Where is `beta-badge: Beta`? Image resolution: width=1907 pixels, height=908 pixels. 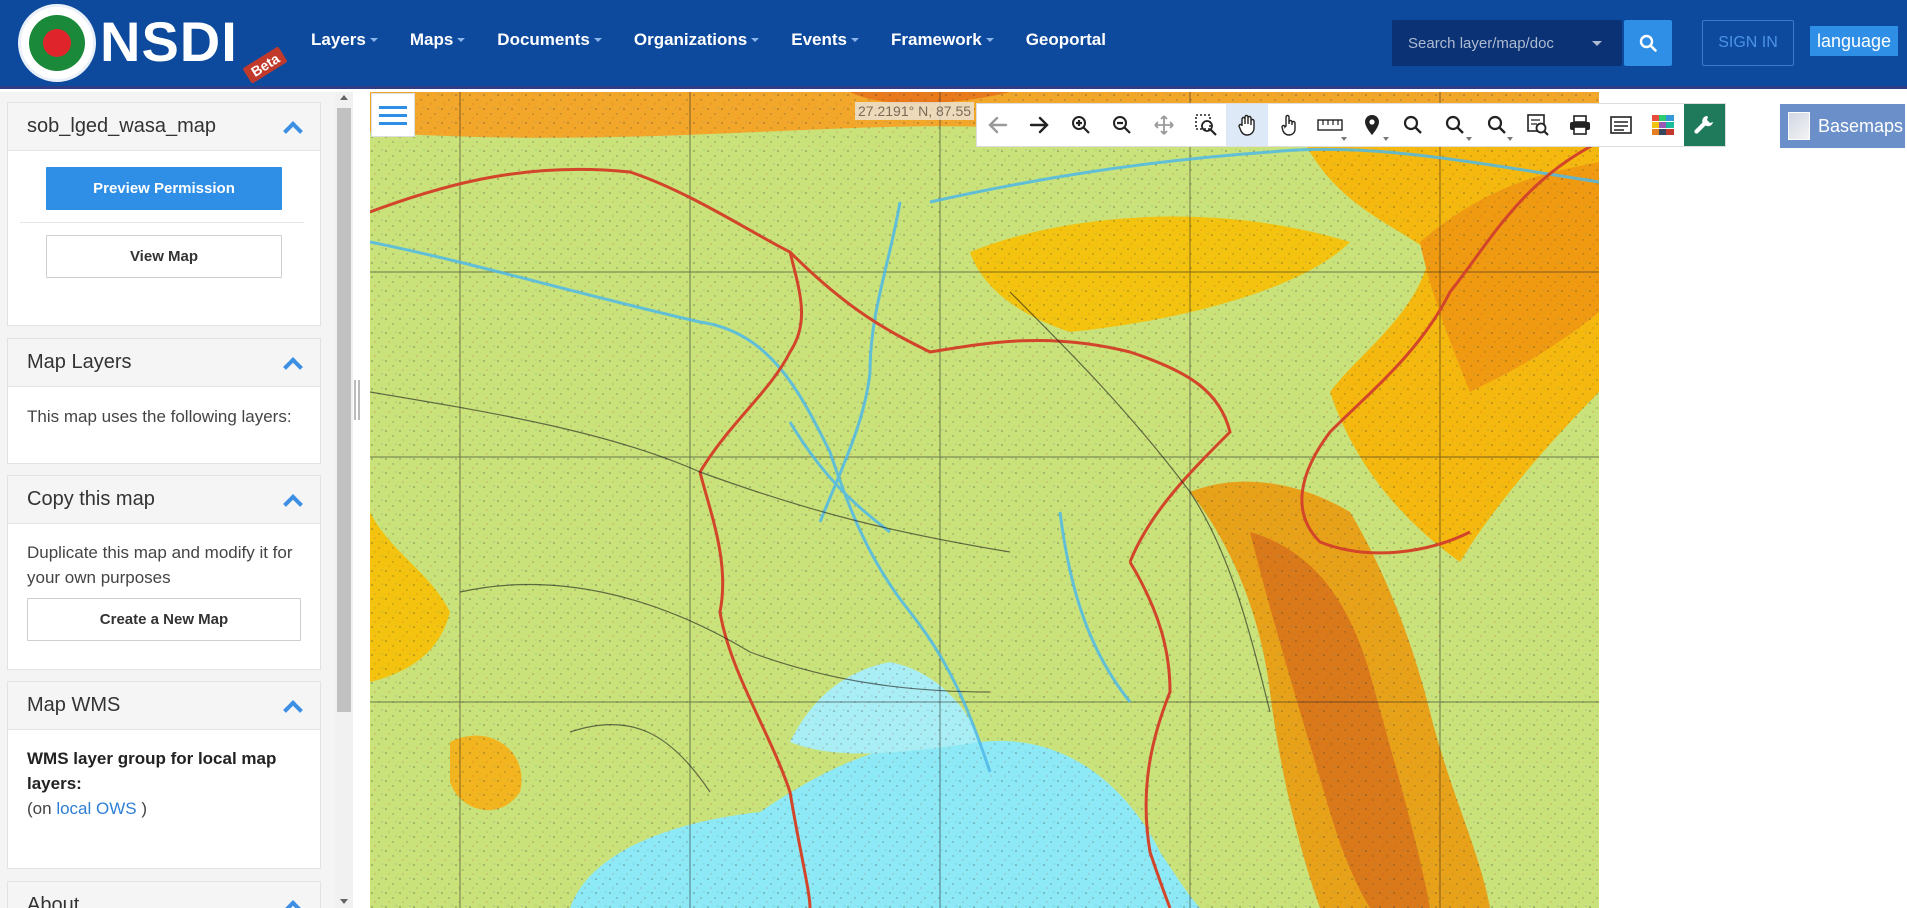 beta-badge: Beta is located at coordinates (265, 65).